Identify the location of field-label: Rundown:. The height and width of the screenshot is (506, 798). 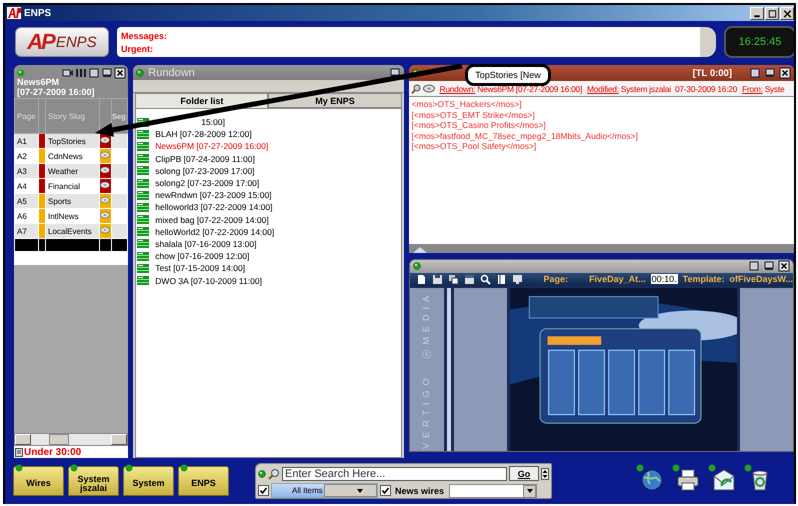
(458, 89).